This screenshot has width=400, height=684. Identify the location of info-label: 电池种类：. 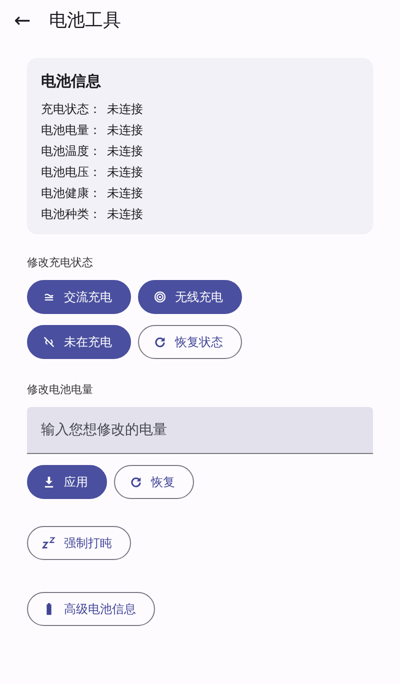
(71, 214).